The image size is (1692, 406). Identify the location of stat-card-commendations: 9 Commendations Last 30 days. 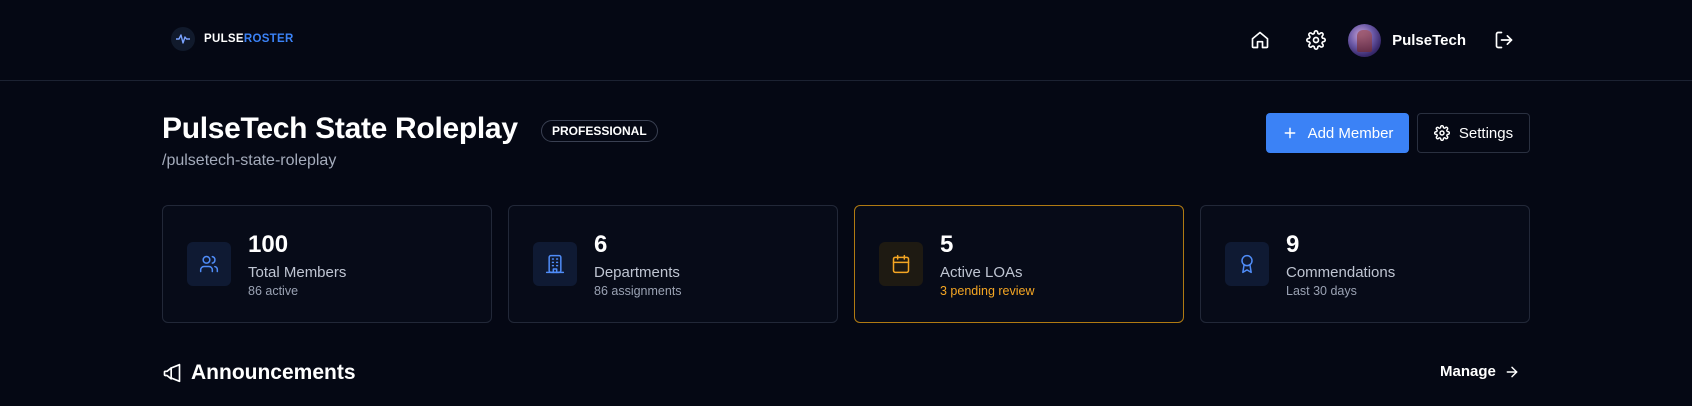
(1365, 264).